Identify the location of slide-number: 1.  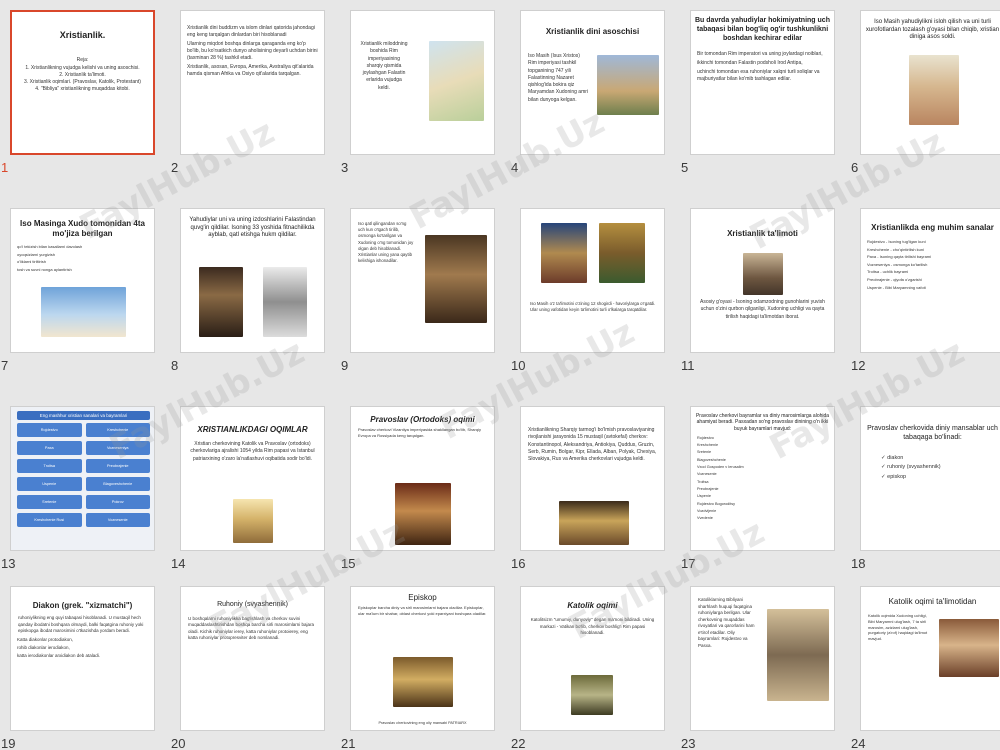
(5, 167).